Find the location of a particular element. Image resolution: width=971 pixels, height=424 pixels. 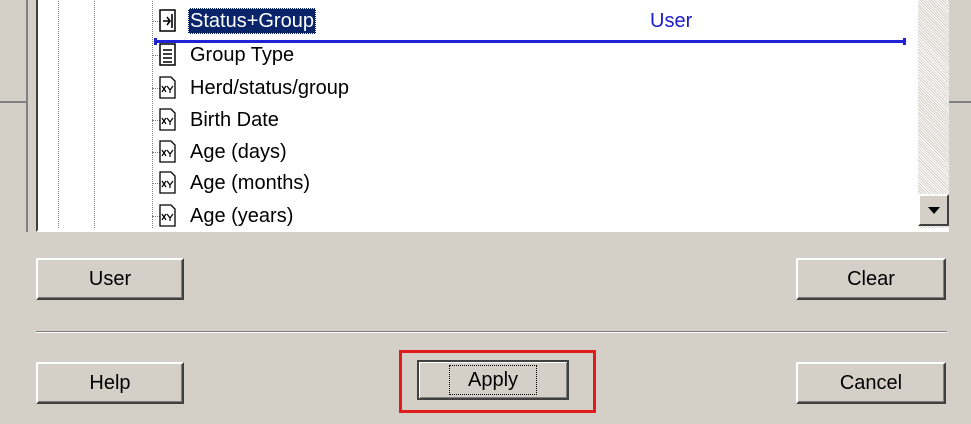

tree-item-herd-status-group: Herd/status/group is located at coordinates (478, 88).